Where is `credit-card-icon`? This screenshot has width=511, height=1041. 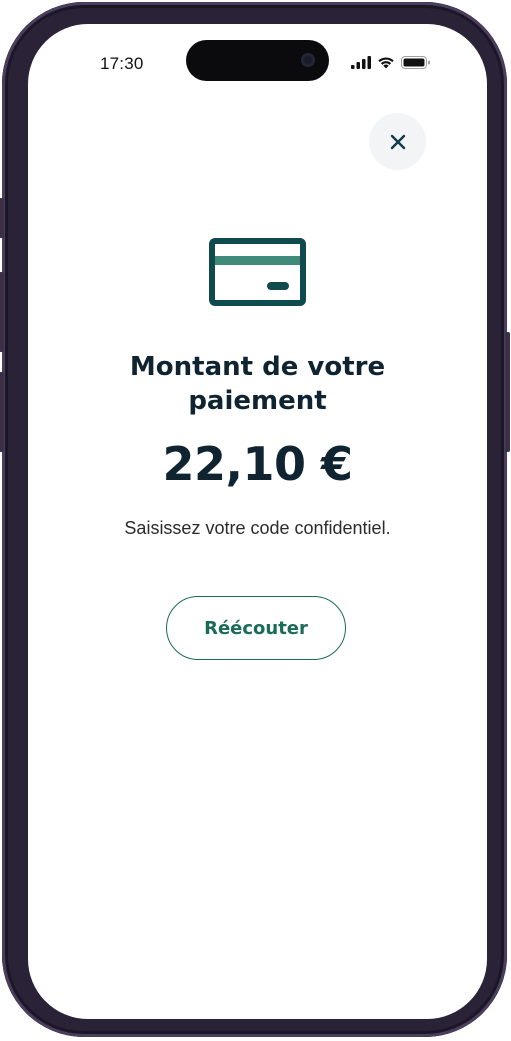 credit-card-icon is located at coordinates (257, 272).